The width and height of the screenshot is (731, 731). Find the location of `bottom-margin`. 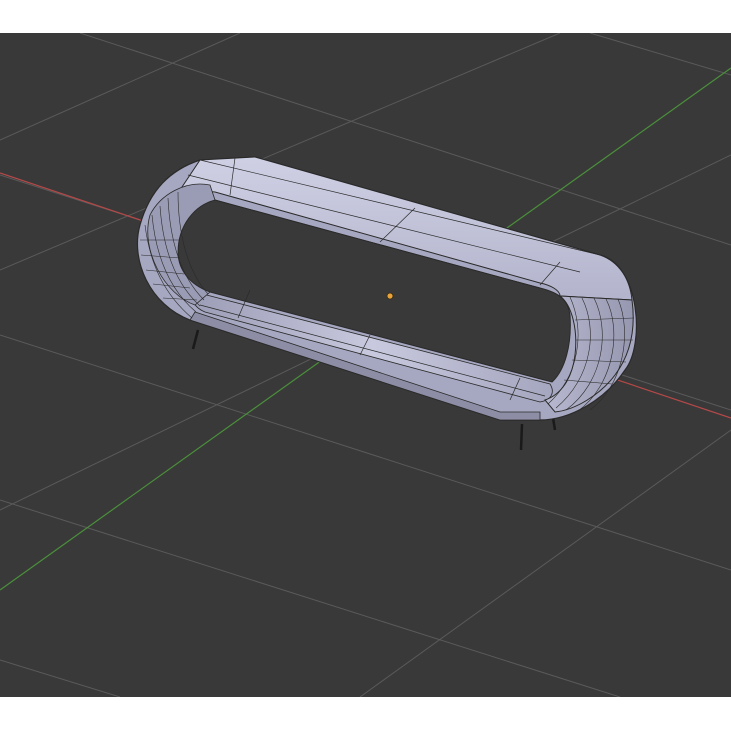

bottom-margin is located at coordinates (365, 714).